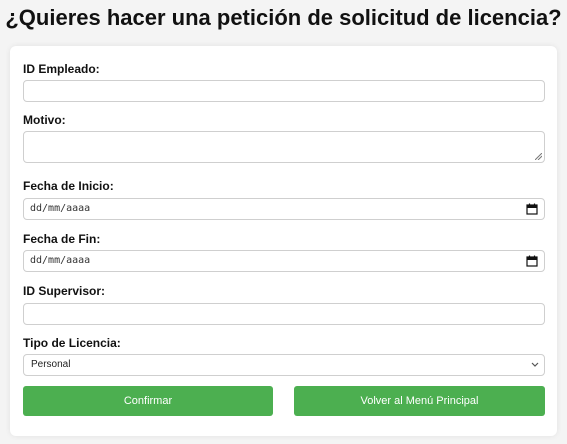  What do you see at coordinates (284, 365) in the screenshot?
I see `leave-type-select: Personal` at bounding box center [284, 365].